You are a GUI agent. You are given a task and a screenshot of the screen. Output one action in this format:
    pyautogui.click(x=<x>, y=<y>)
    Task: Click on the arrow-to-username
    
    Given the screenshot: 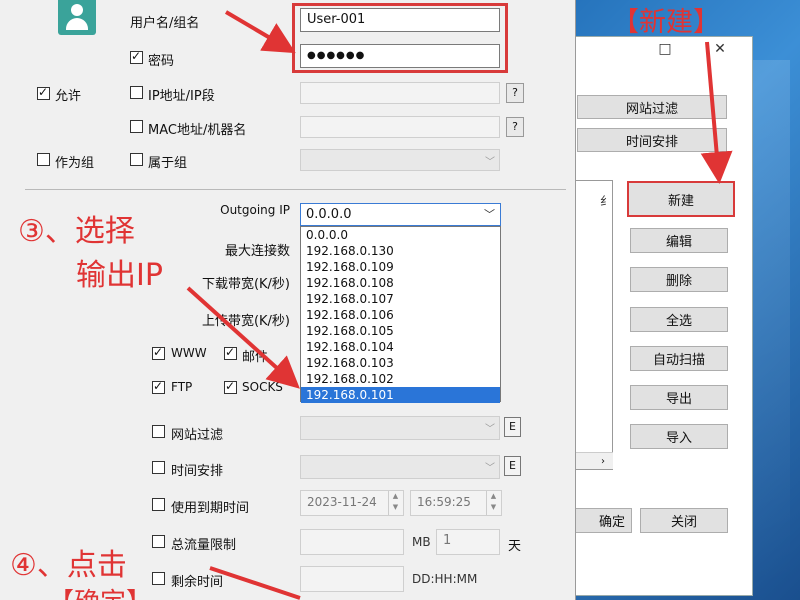 What is the action you would take?
    pyautogui.click(x=260, y=32)
    